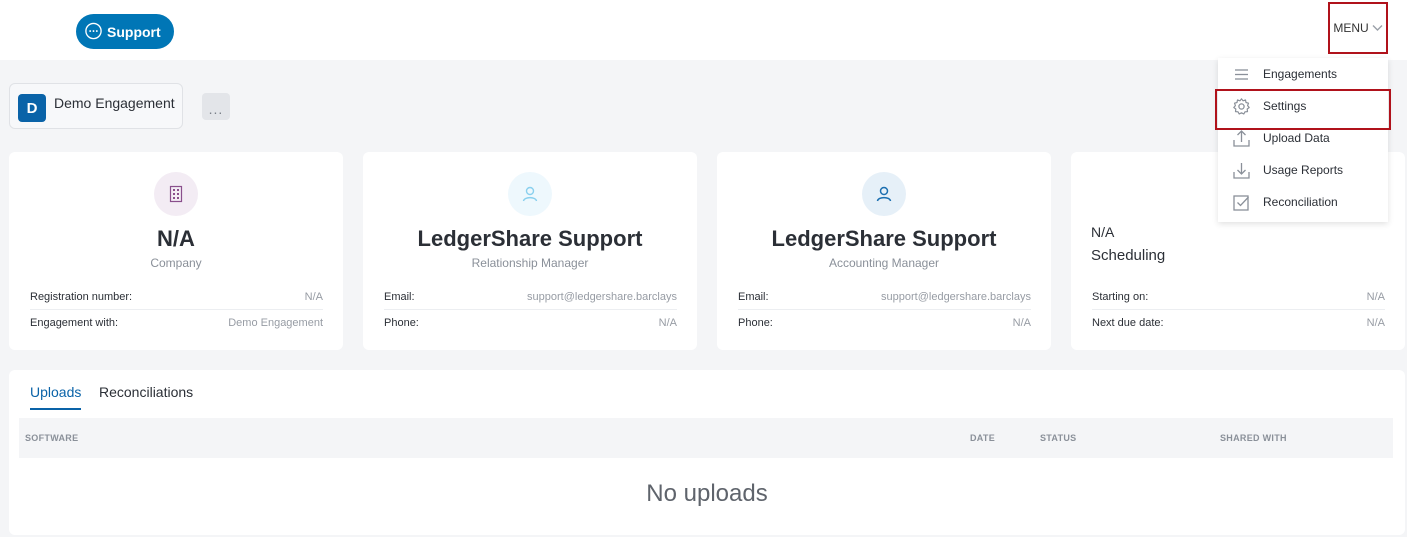 Image resolution: width=1407 pixels, height=537 pixels. Describe the element at coordinates (884, 238) in the screenshot. I see `accounting-manager-name: LedgerShare Support` at that location.